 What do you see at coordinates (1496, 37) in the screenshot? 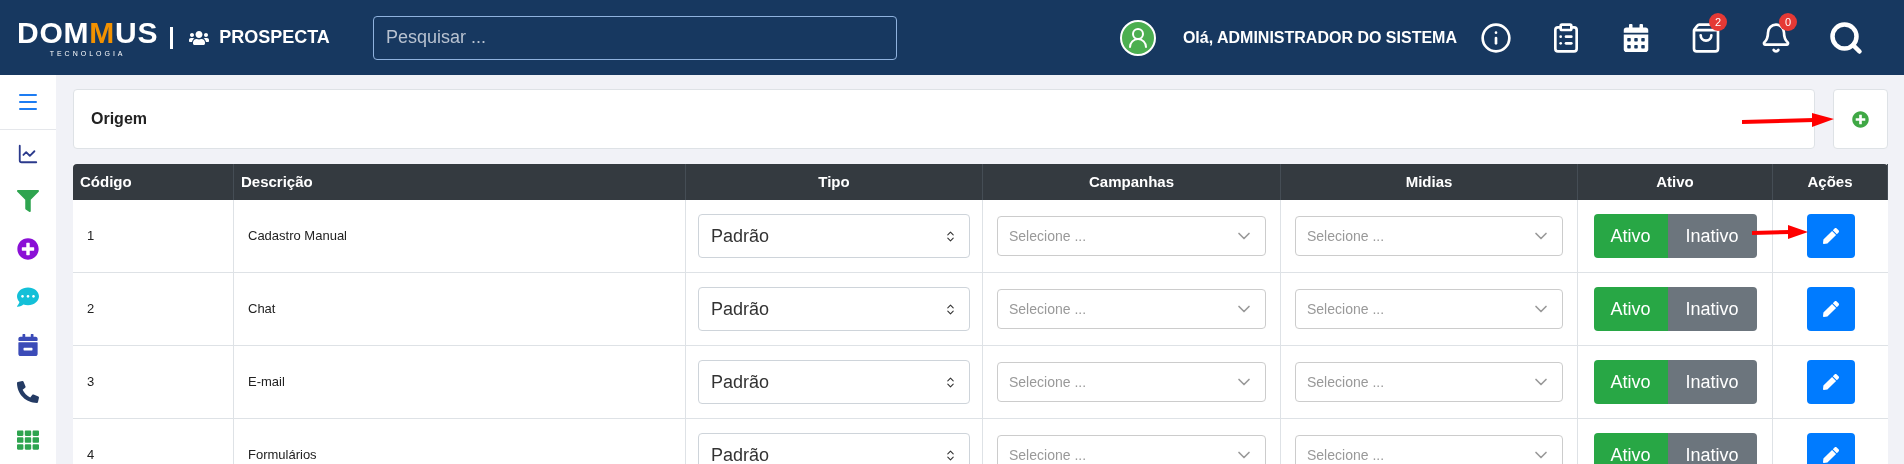
I see `info-icon` at bounding box center [1496, 37].